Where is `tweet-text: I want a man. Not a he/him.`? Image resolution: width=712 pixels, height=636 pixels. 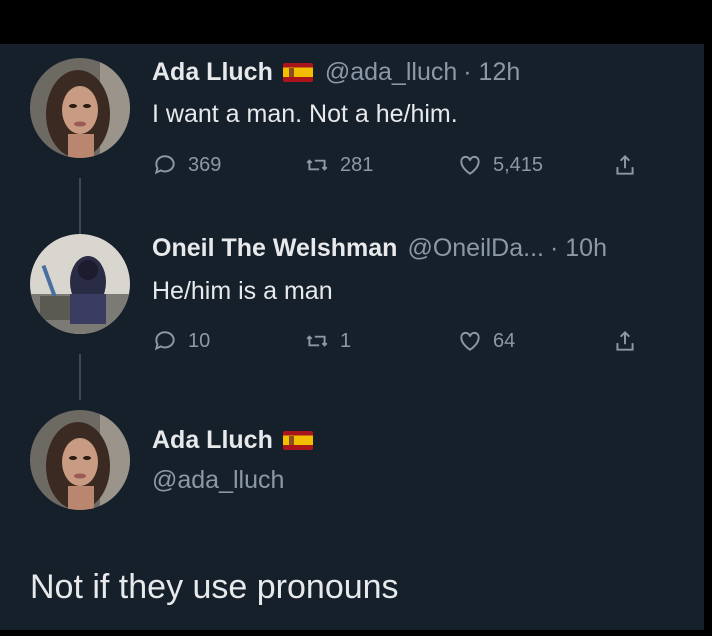 tweet-text: I want a man. Not a he/him. is located at coordinates (305, 114).